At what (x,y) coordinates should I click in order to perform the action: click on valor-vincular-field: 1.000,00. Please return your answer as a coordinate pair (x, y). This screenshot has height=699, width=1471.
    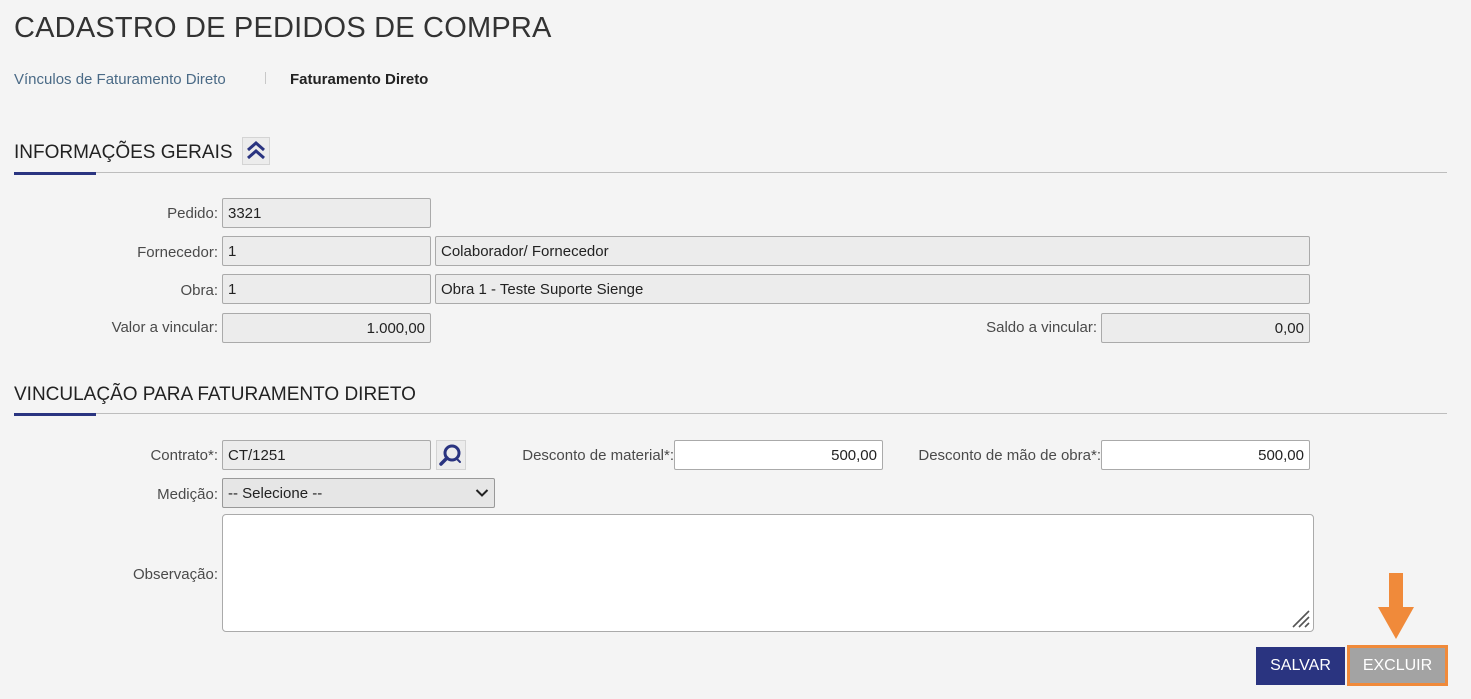
    Looking at the image, I should click on (326, 328).